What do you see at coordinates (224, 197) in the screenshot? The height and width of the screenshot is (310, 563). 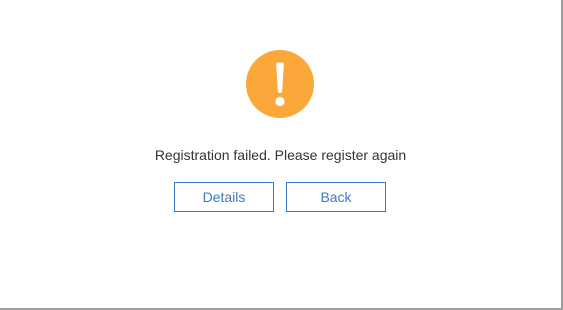 I see `details-button: Details` at bounding box center [224, 197].